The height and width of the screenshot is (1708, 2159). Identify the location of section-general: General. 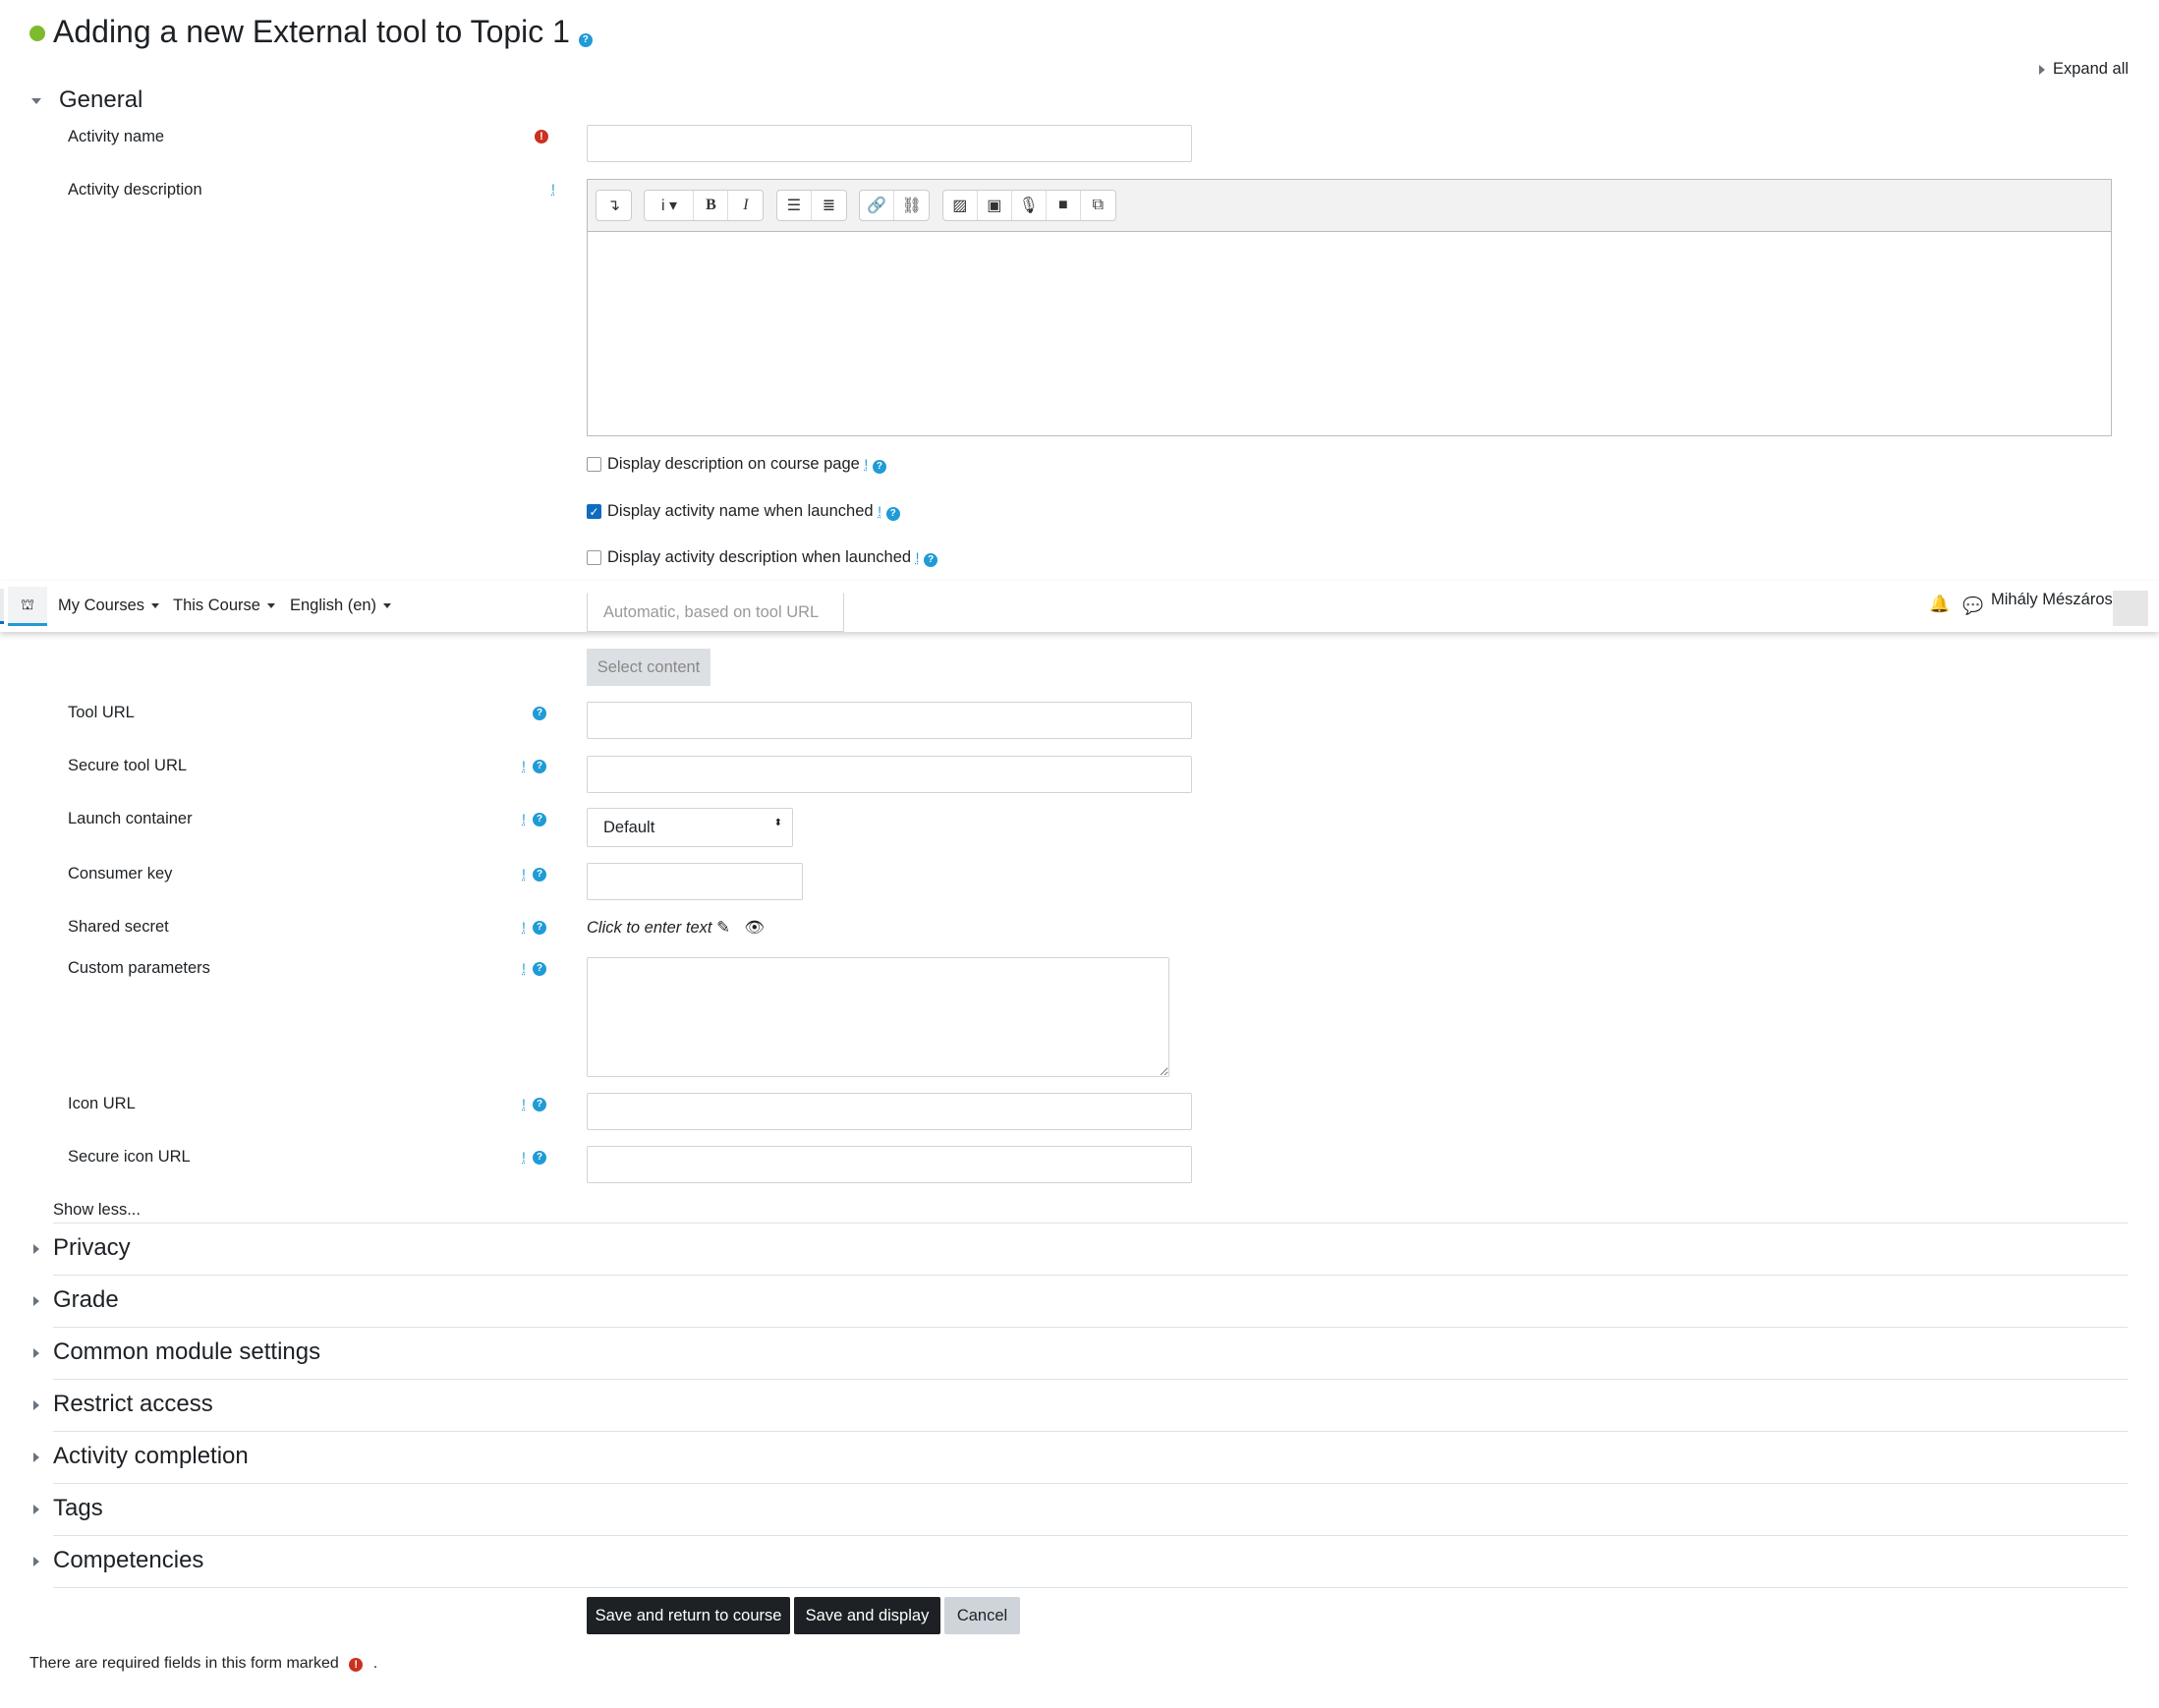
(87, 100).